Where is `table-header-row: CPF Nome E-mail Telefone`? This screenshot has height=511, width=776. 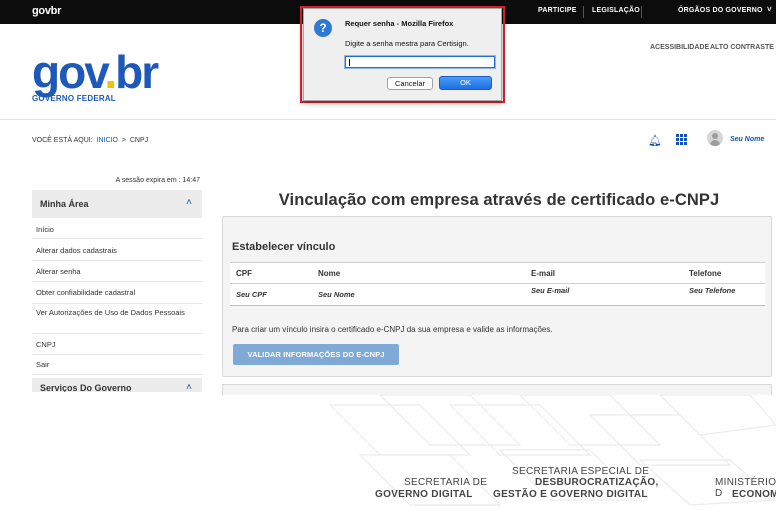
table-header-row: CPF Nome E-mail Telefone is located at coordinates (497, 273).